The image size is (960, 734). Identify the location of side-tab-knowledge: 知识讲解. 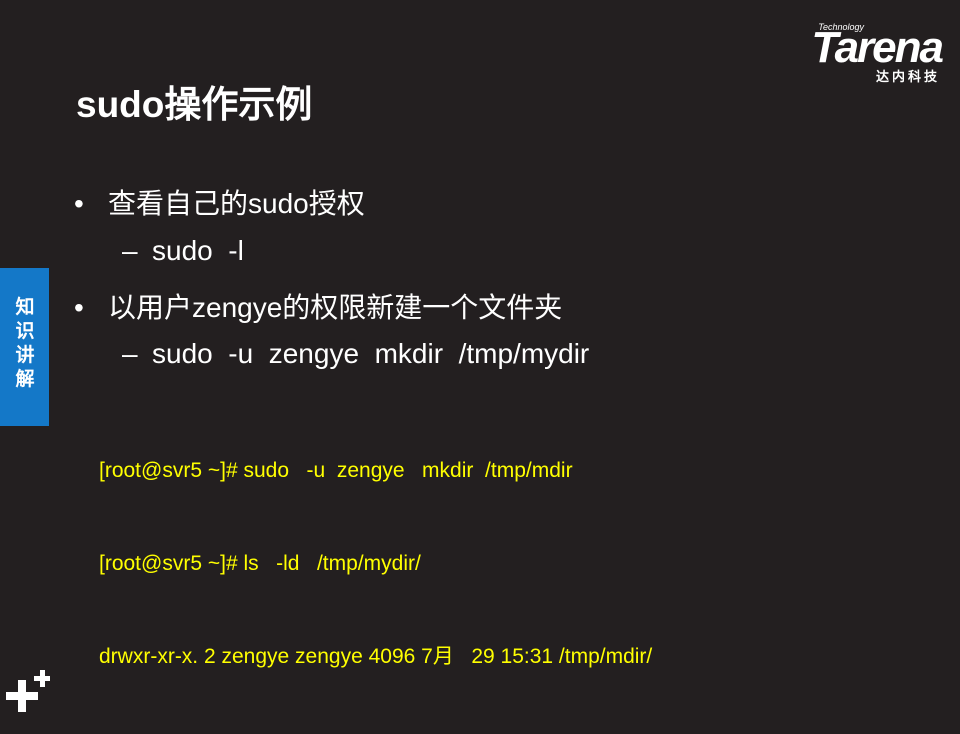
(24, 347).